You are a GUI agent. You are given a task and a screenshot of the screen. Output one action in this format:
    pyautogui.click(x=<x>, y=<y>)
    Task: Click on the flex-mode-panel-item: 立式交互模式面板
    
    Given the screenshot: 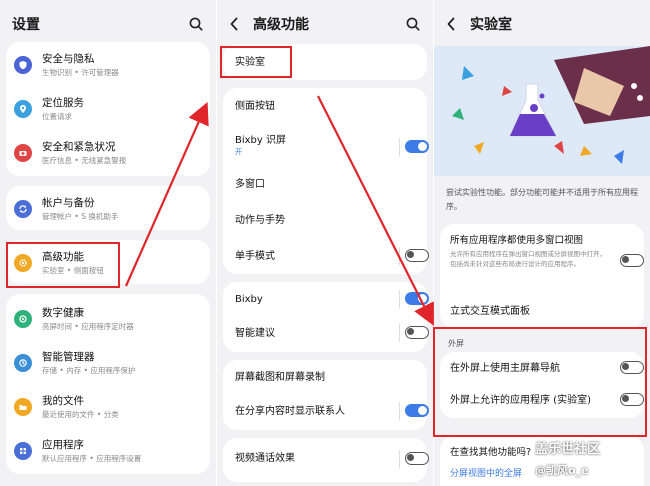 What is the action you would take?
    pyautogui.click(x=542, y=311)
    